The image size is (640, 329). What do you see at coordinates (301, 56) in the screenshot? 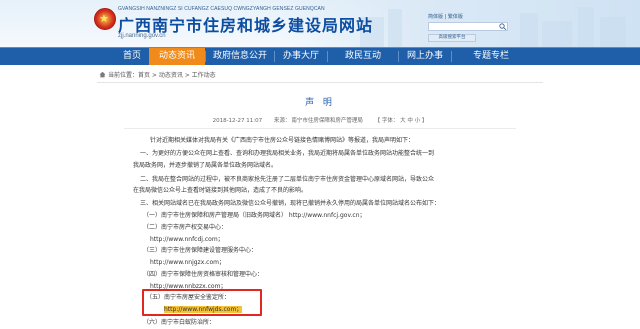
I see `nav-item-service-hall: 办事大厅` at bounding box center [301, 56].